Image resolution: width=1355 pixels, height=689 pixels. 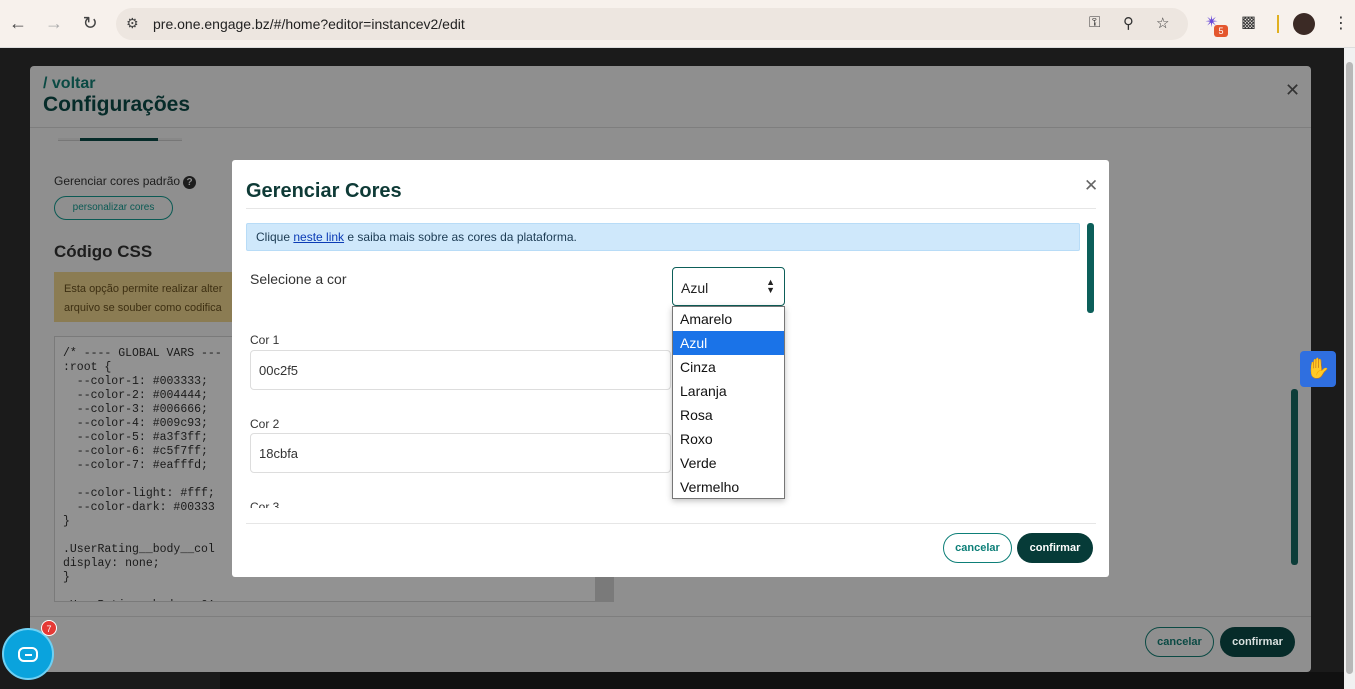 I want to click on color-select: Azul ▲ ▼, so click(x=728, y=286).